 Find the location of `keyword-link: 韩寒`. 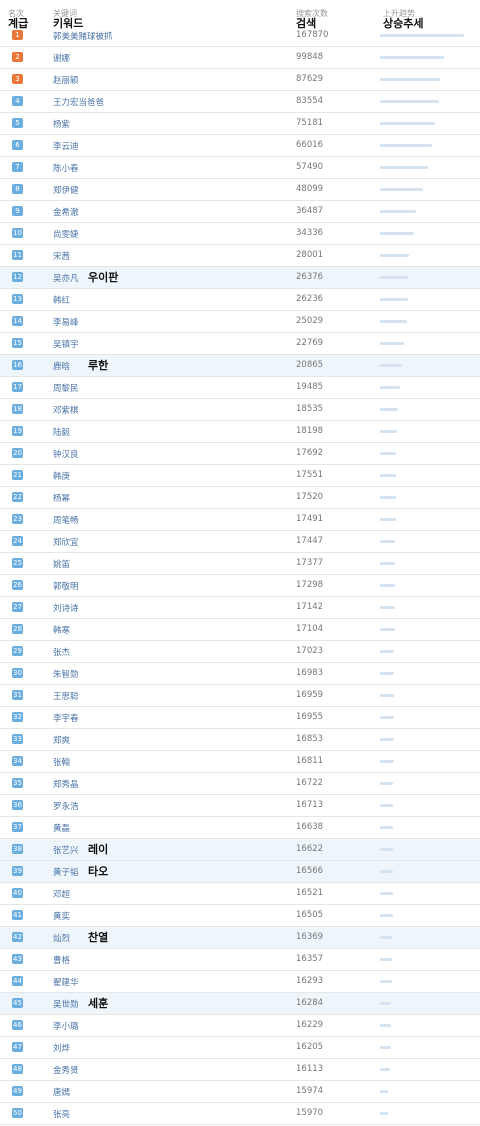

keyword-link: 韩寒 is located at coordinates (61, 630).